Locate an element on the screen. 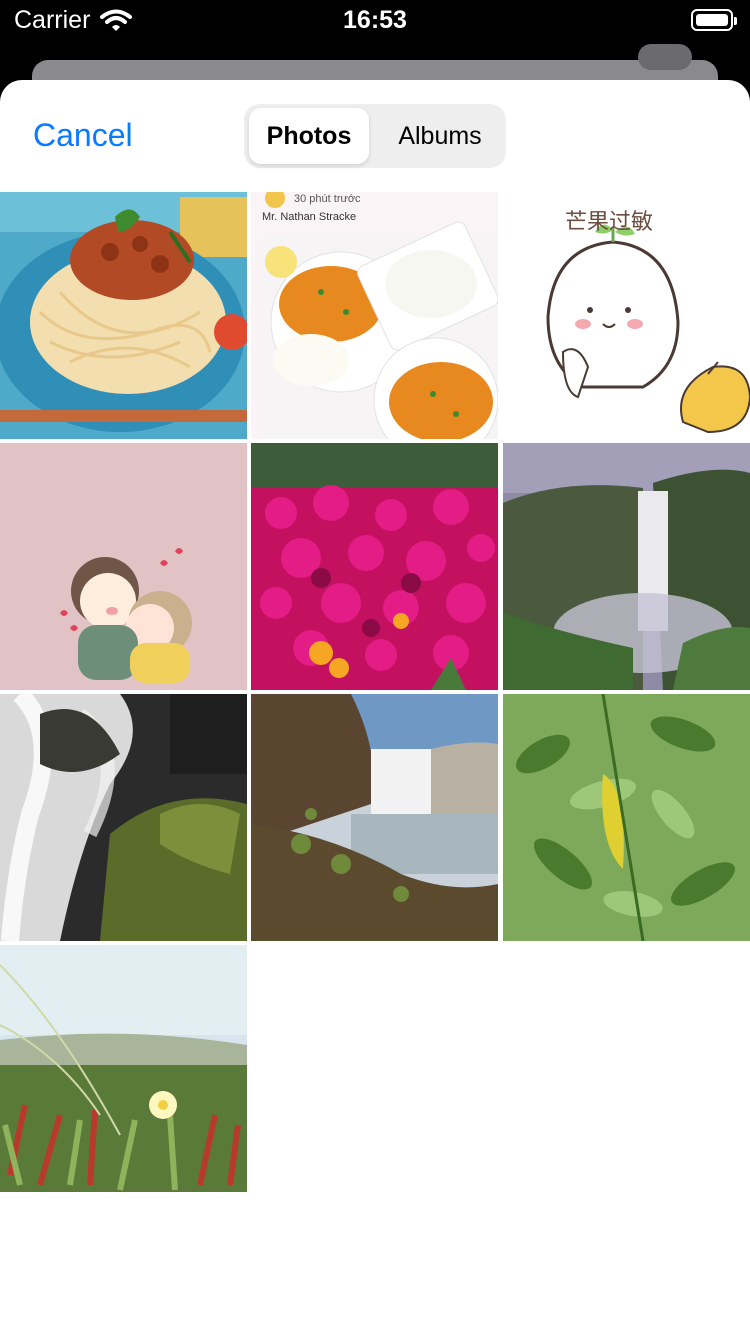  photo-waterfall-shore is located at coordinates (374, 817).